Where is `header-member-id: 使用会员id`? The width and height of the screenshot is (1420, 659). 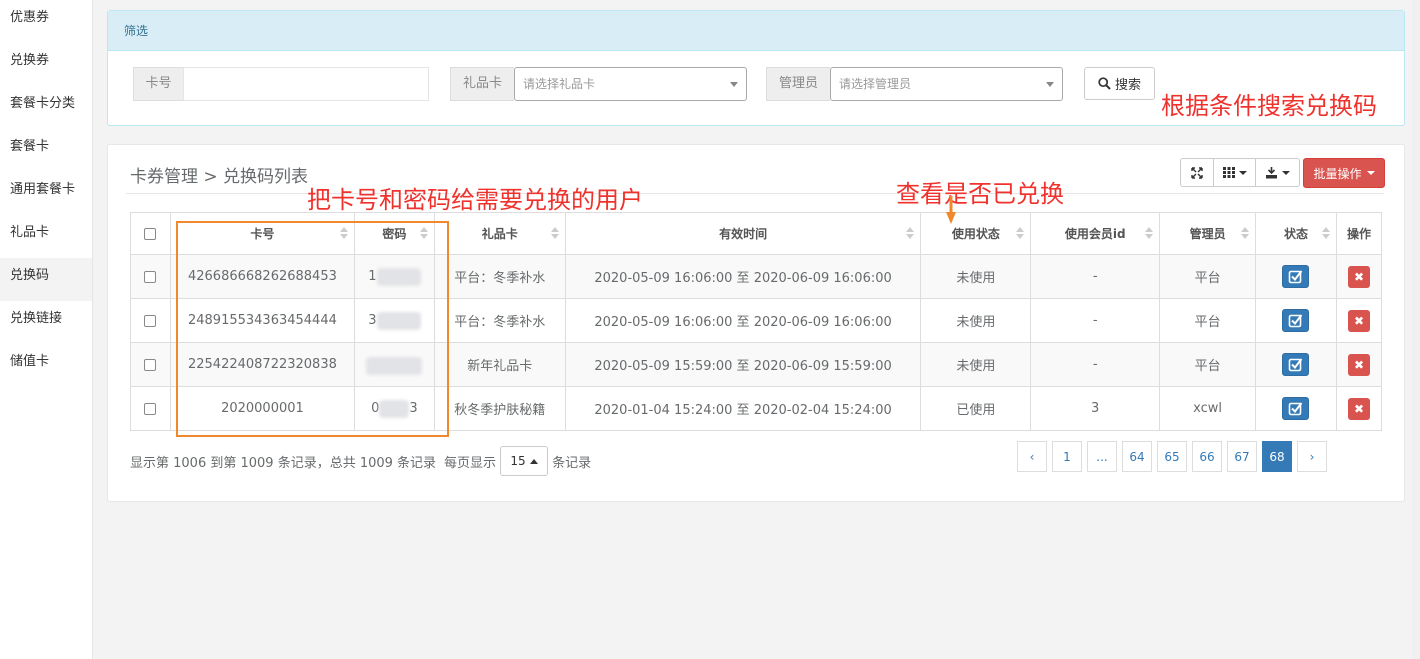 header-member-id: 使用会员id is located at coordinates (1095, 233).